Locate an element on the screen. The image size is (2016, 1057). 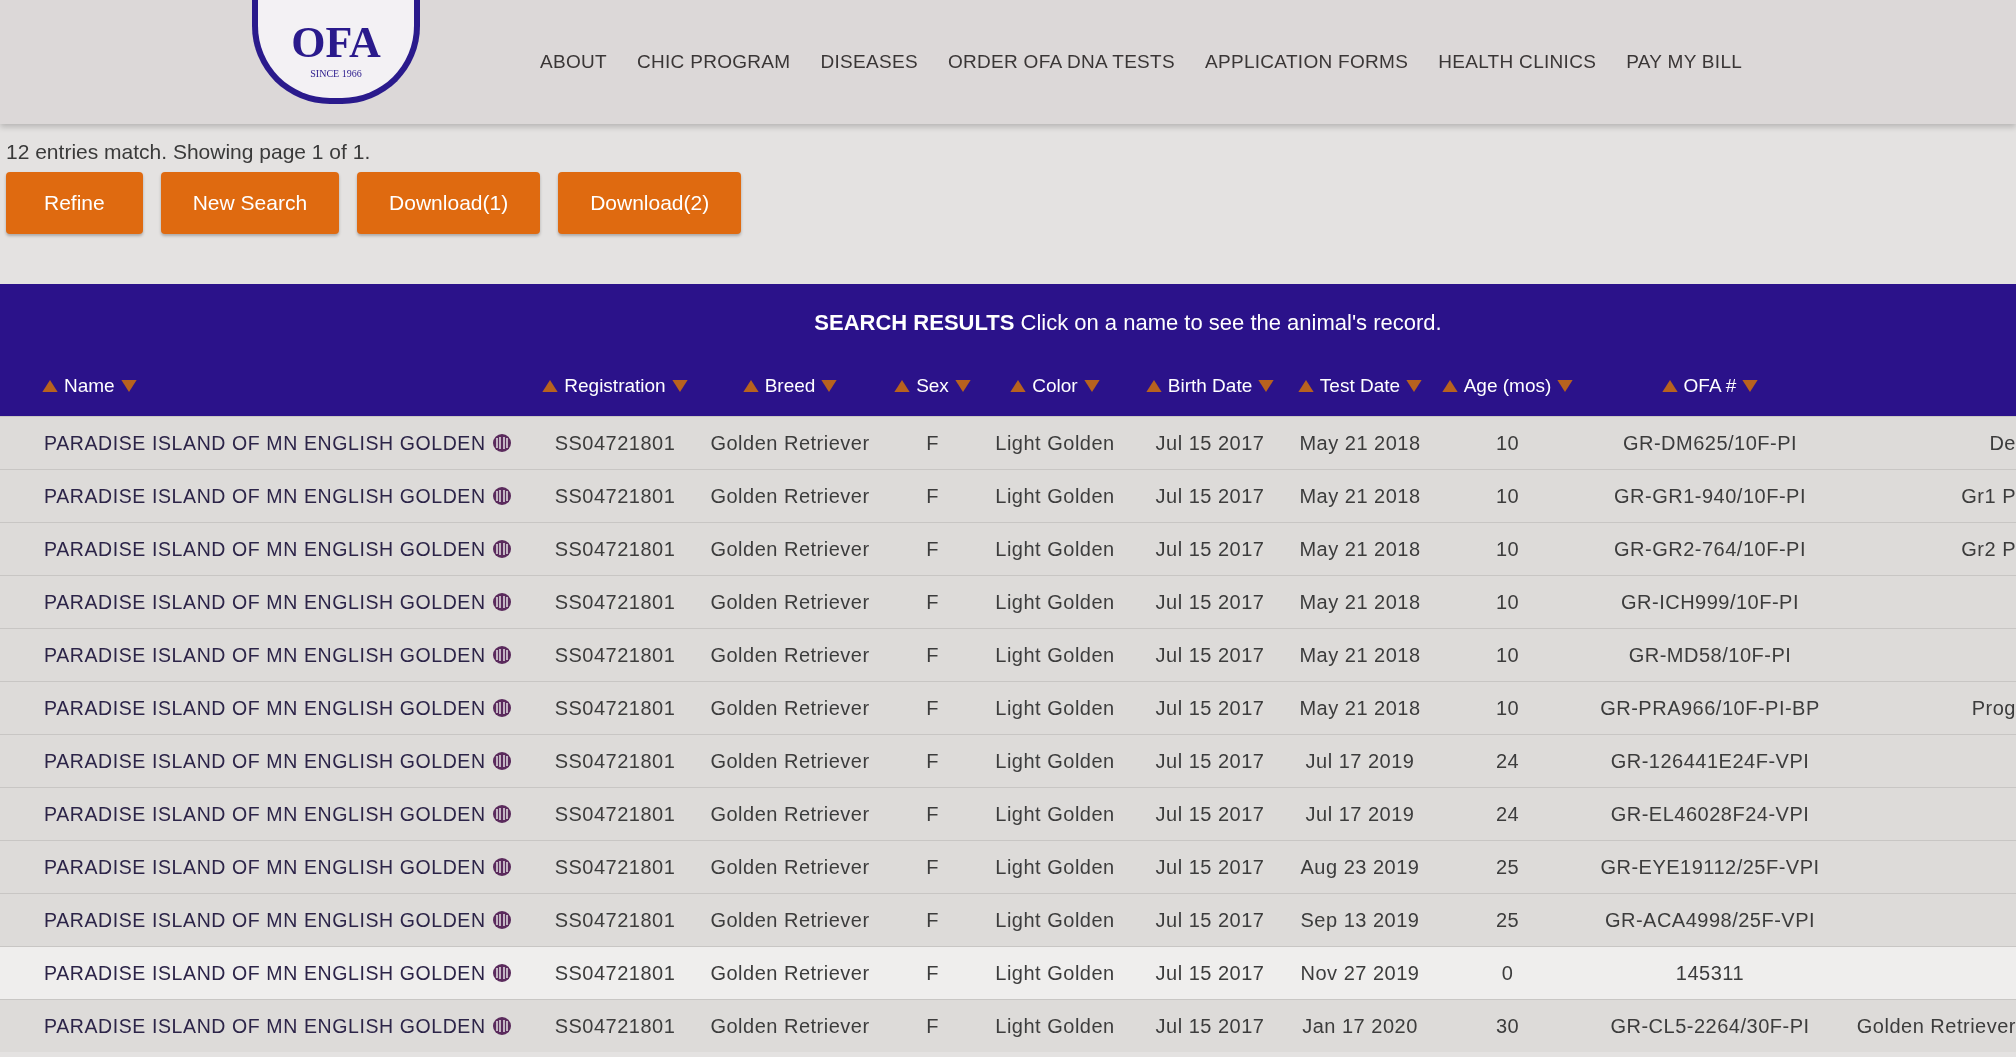
table-cell: GR-CL5-2264/30F-PI is located at coordinates (1710, 1026).